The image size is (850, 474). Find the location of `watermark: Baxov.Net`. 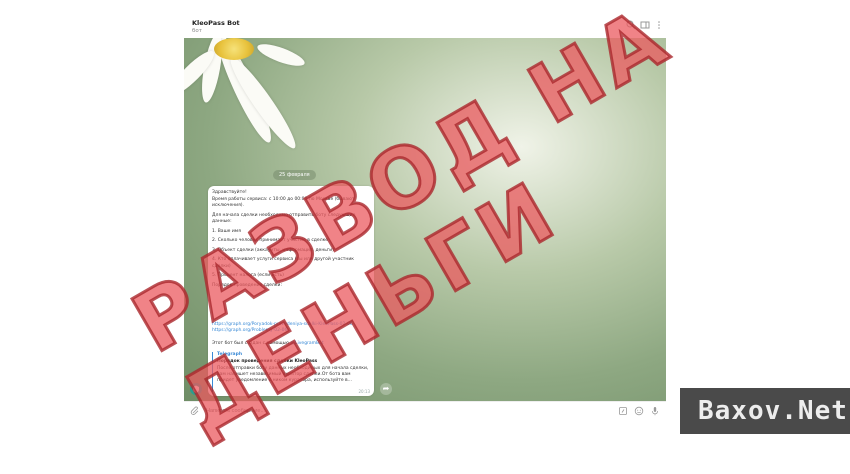

watermark: Baxov.Net is located at coordinates (765, 411).